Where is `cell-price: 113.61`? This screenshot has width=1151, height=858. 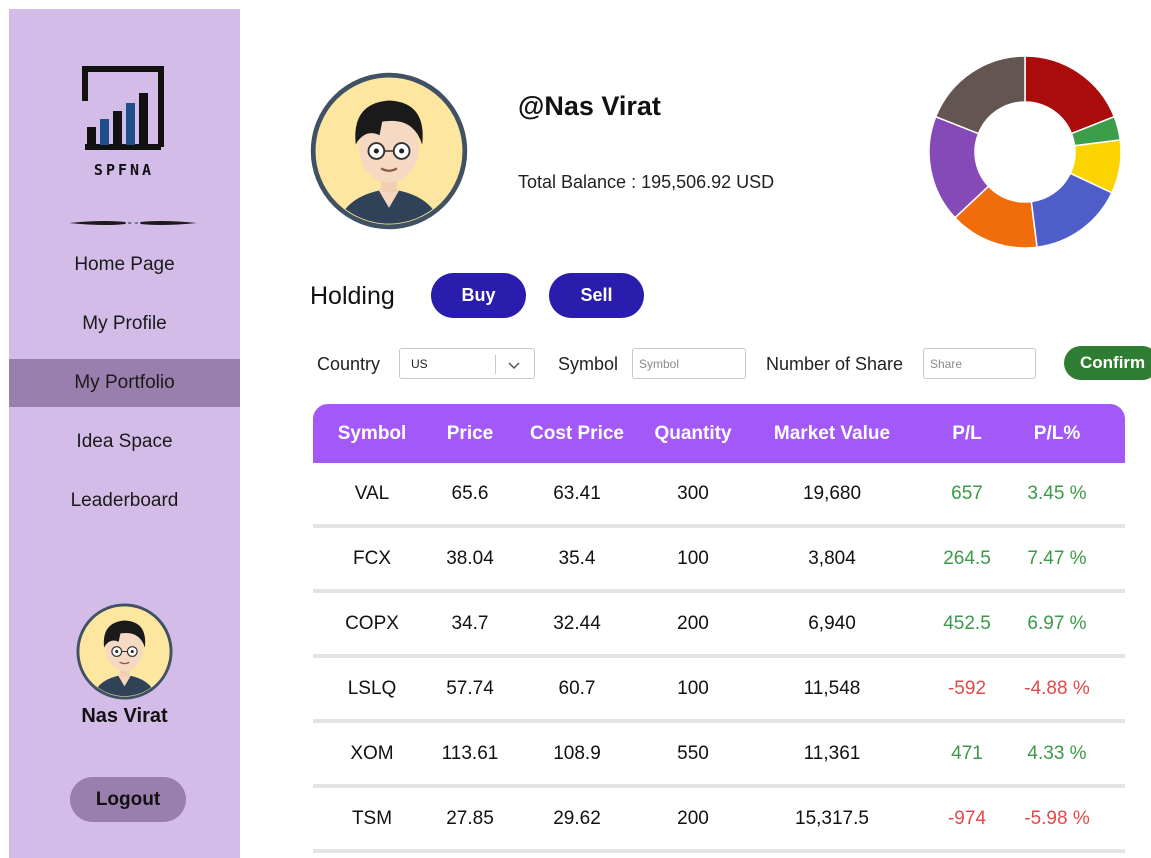
cell-price: 113.61 is located at coordinates (470, 753).